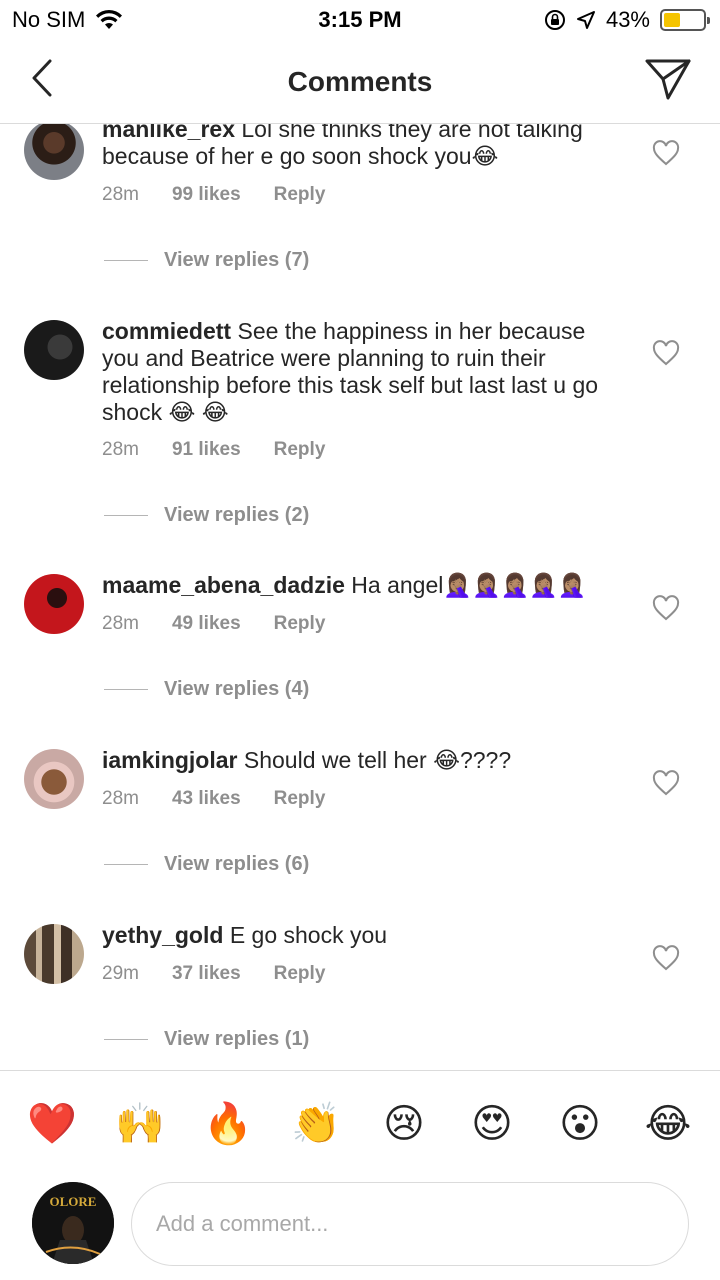  Describe the element at coordinates (223, 585) in the screenshot. I see `comment-username: maame_abena_dadzie` at that location.